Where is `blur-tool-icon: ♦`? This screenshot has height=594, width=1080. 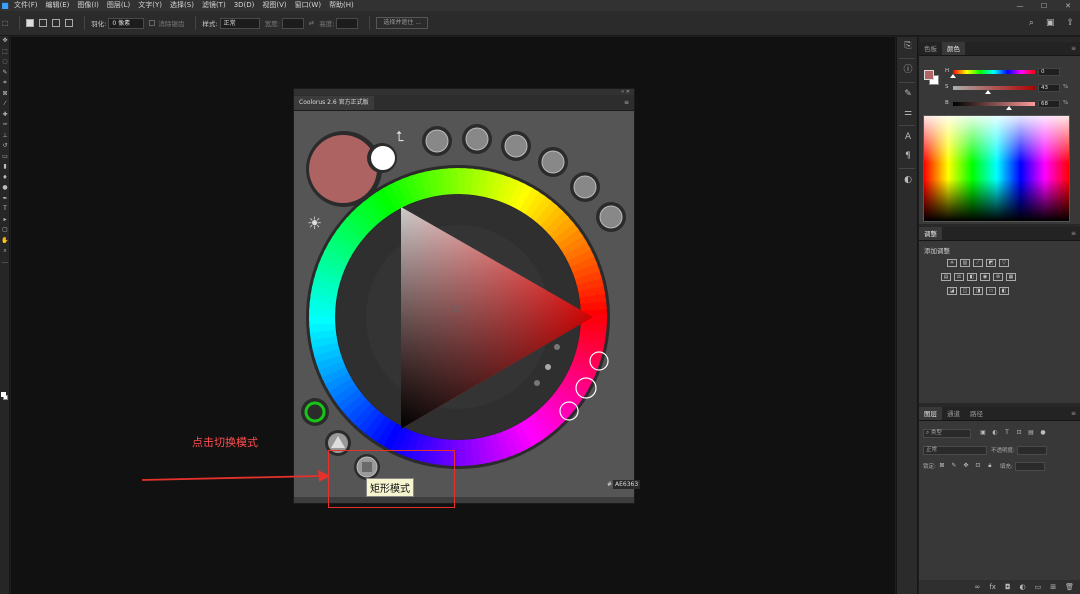
blur-tool-icon: ♦ is located at coordinates (5, 178).